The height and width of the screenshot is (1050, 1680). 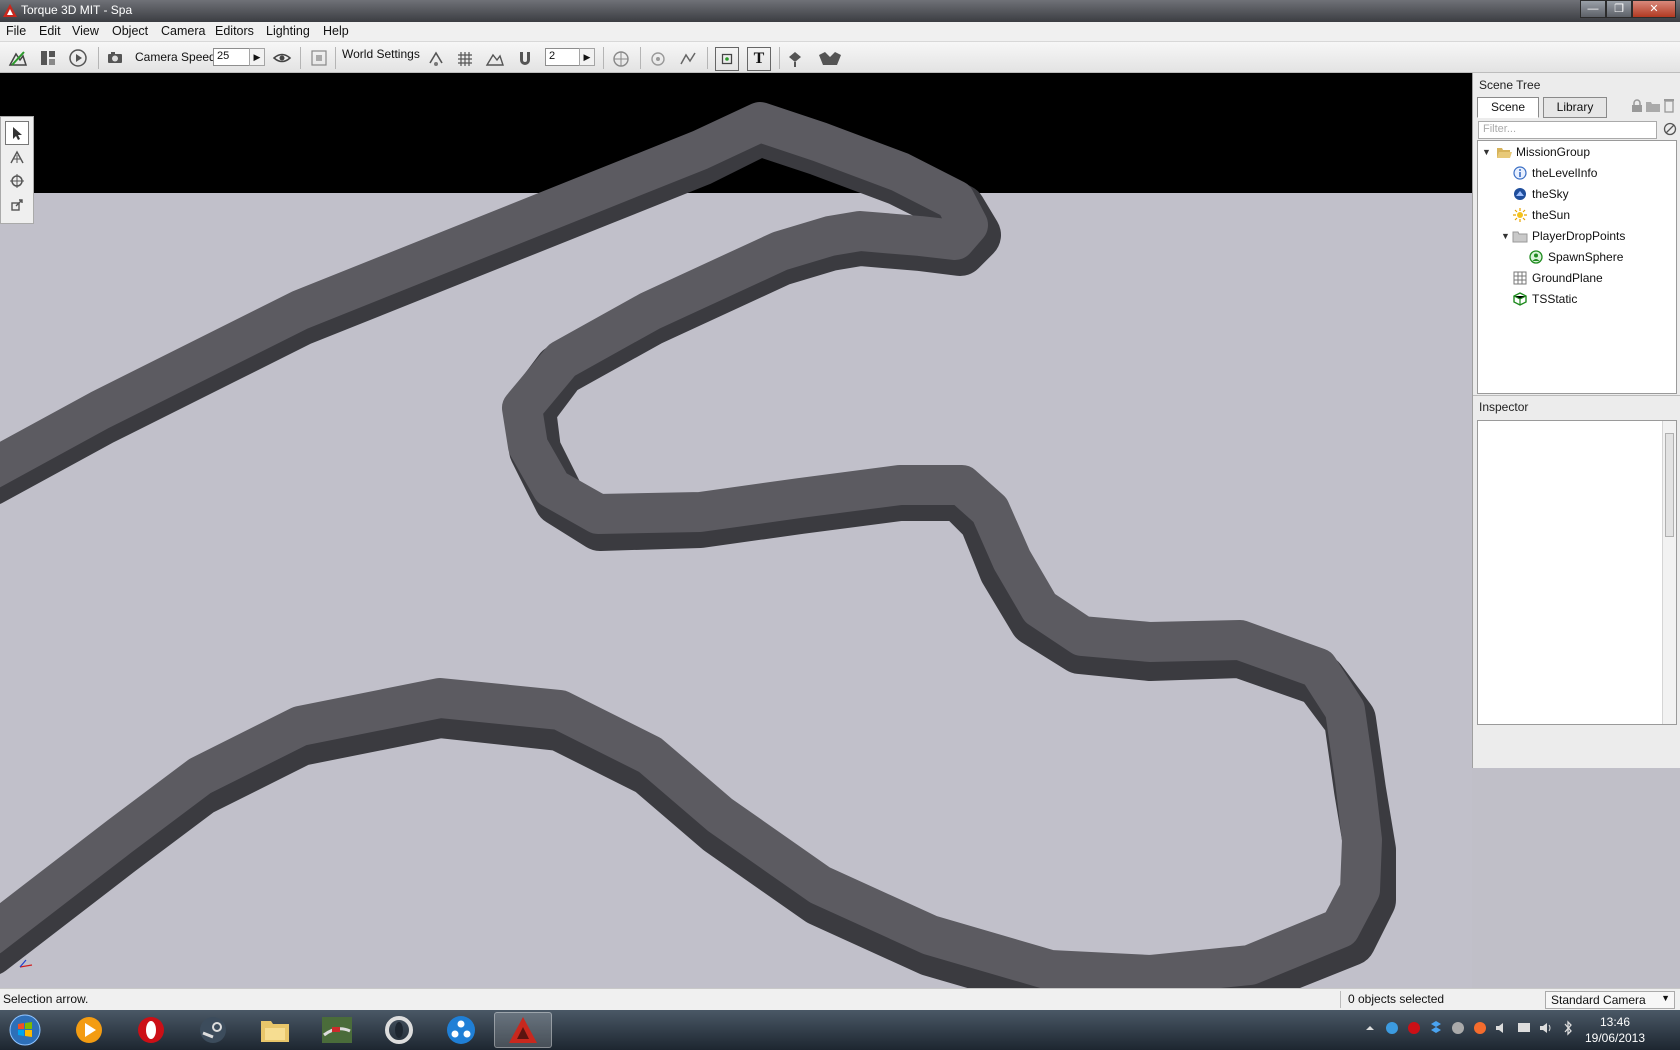 What do you see at coordinates (337, 1030) in the screenshot?
I see `racing-game-icon` at bounding box center [337, 1030].